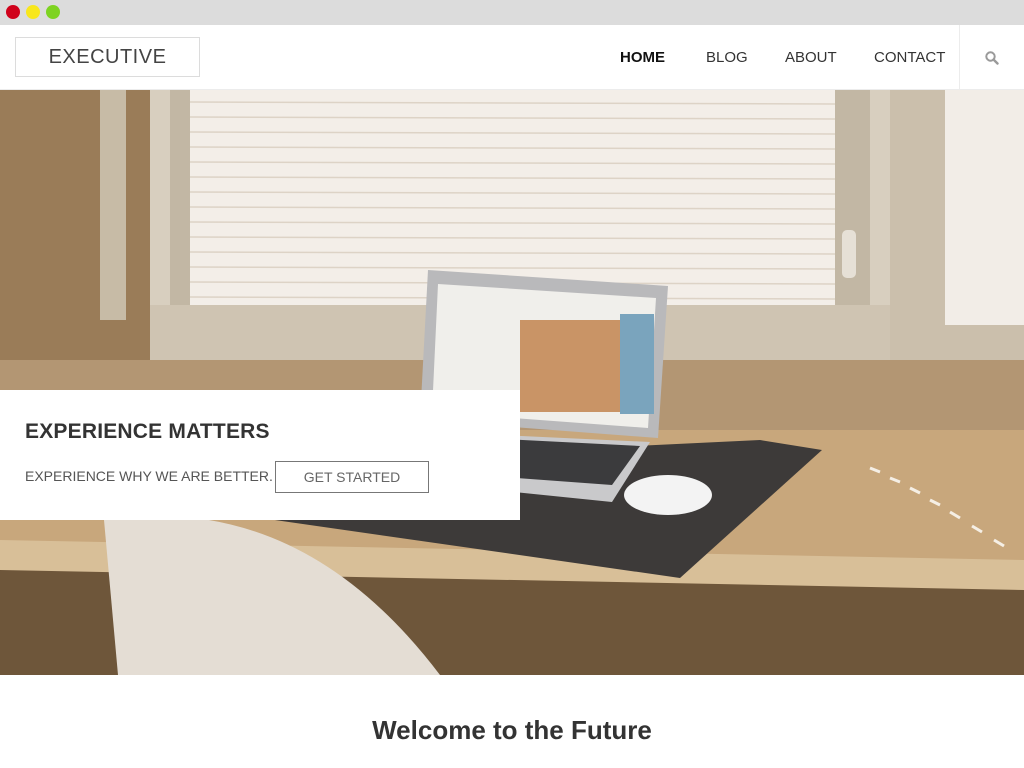 The height and width of the screenshot is (768, 1024). What do you see at coordinates (512, 730) in the screenshot?
I see `welcome-heading: Welcome to the Future` at bounding box center [512, 730].